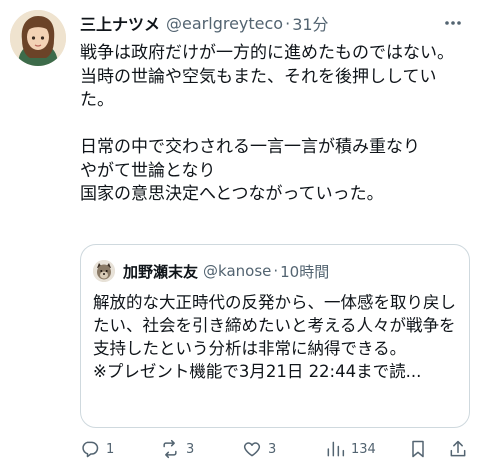 This screenshot has width=480, height=474. What do you see at coordinates (363, 449) in the screenshot?
I see `view-count: 134` at bounding box center [363, 449].